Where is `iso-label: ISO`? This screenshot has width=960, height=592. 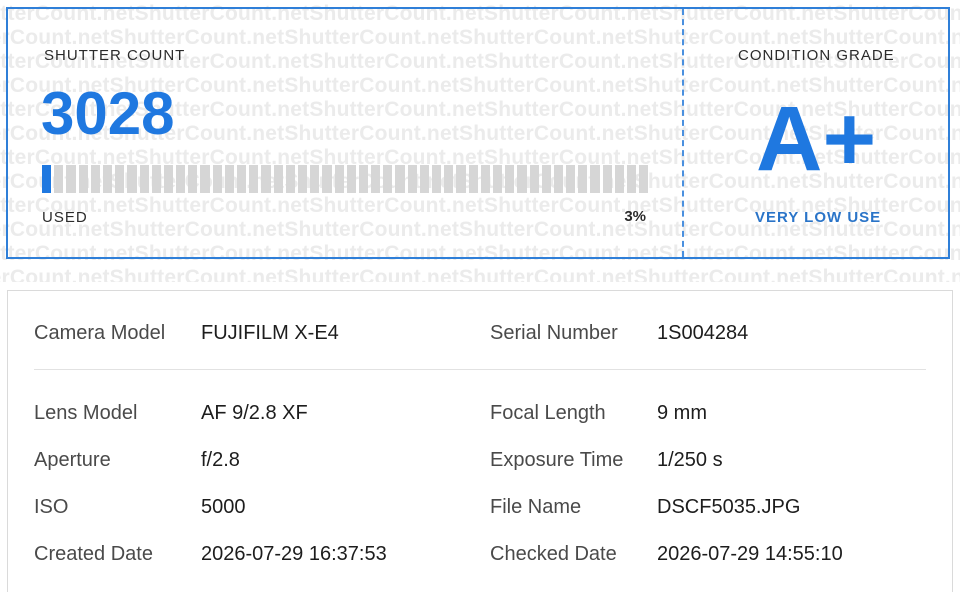 iso-label: ISO is located at coordinates (51, 507).